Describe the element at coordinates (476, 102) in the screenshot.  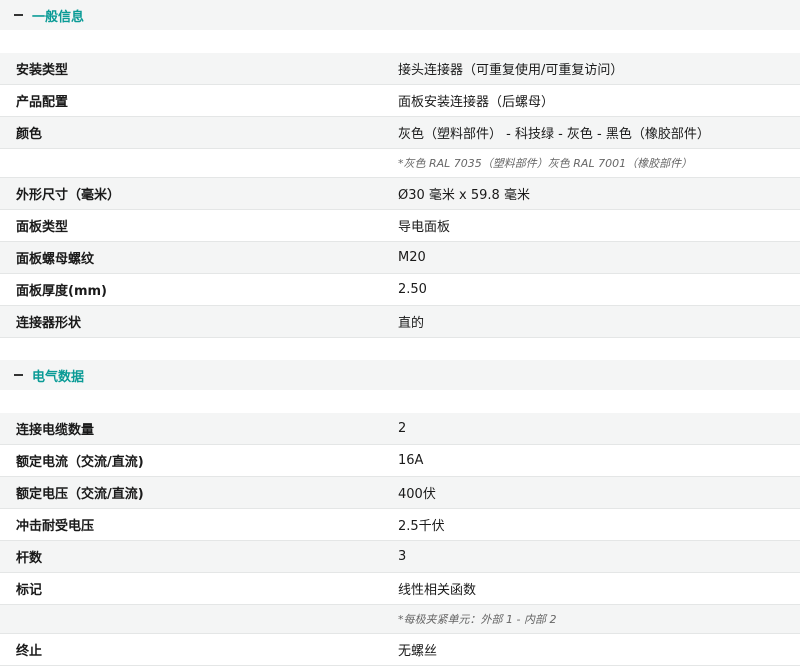
I see `spec-value: 面板安装连接器（后螺母）` at that location.